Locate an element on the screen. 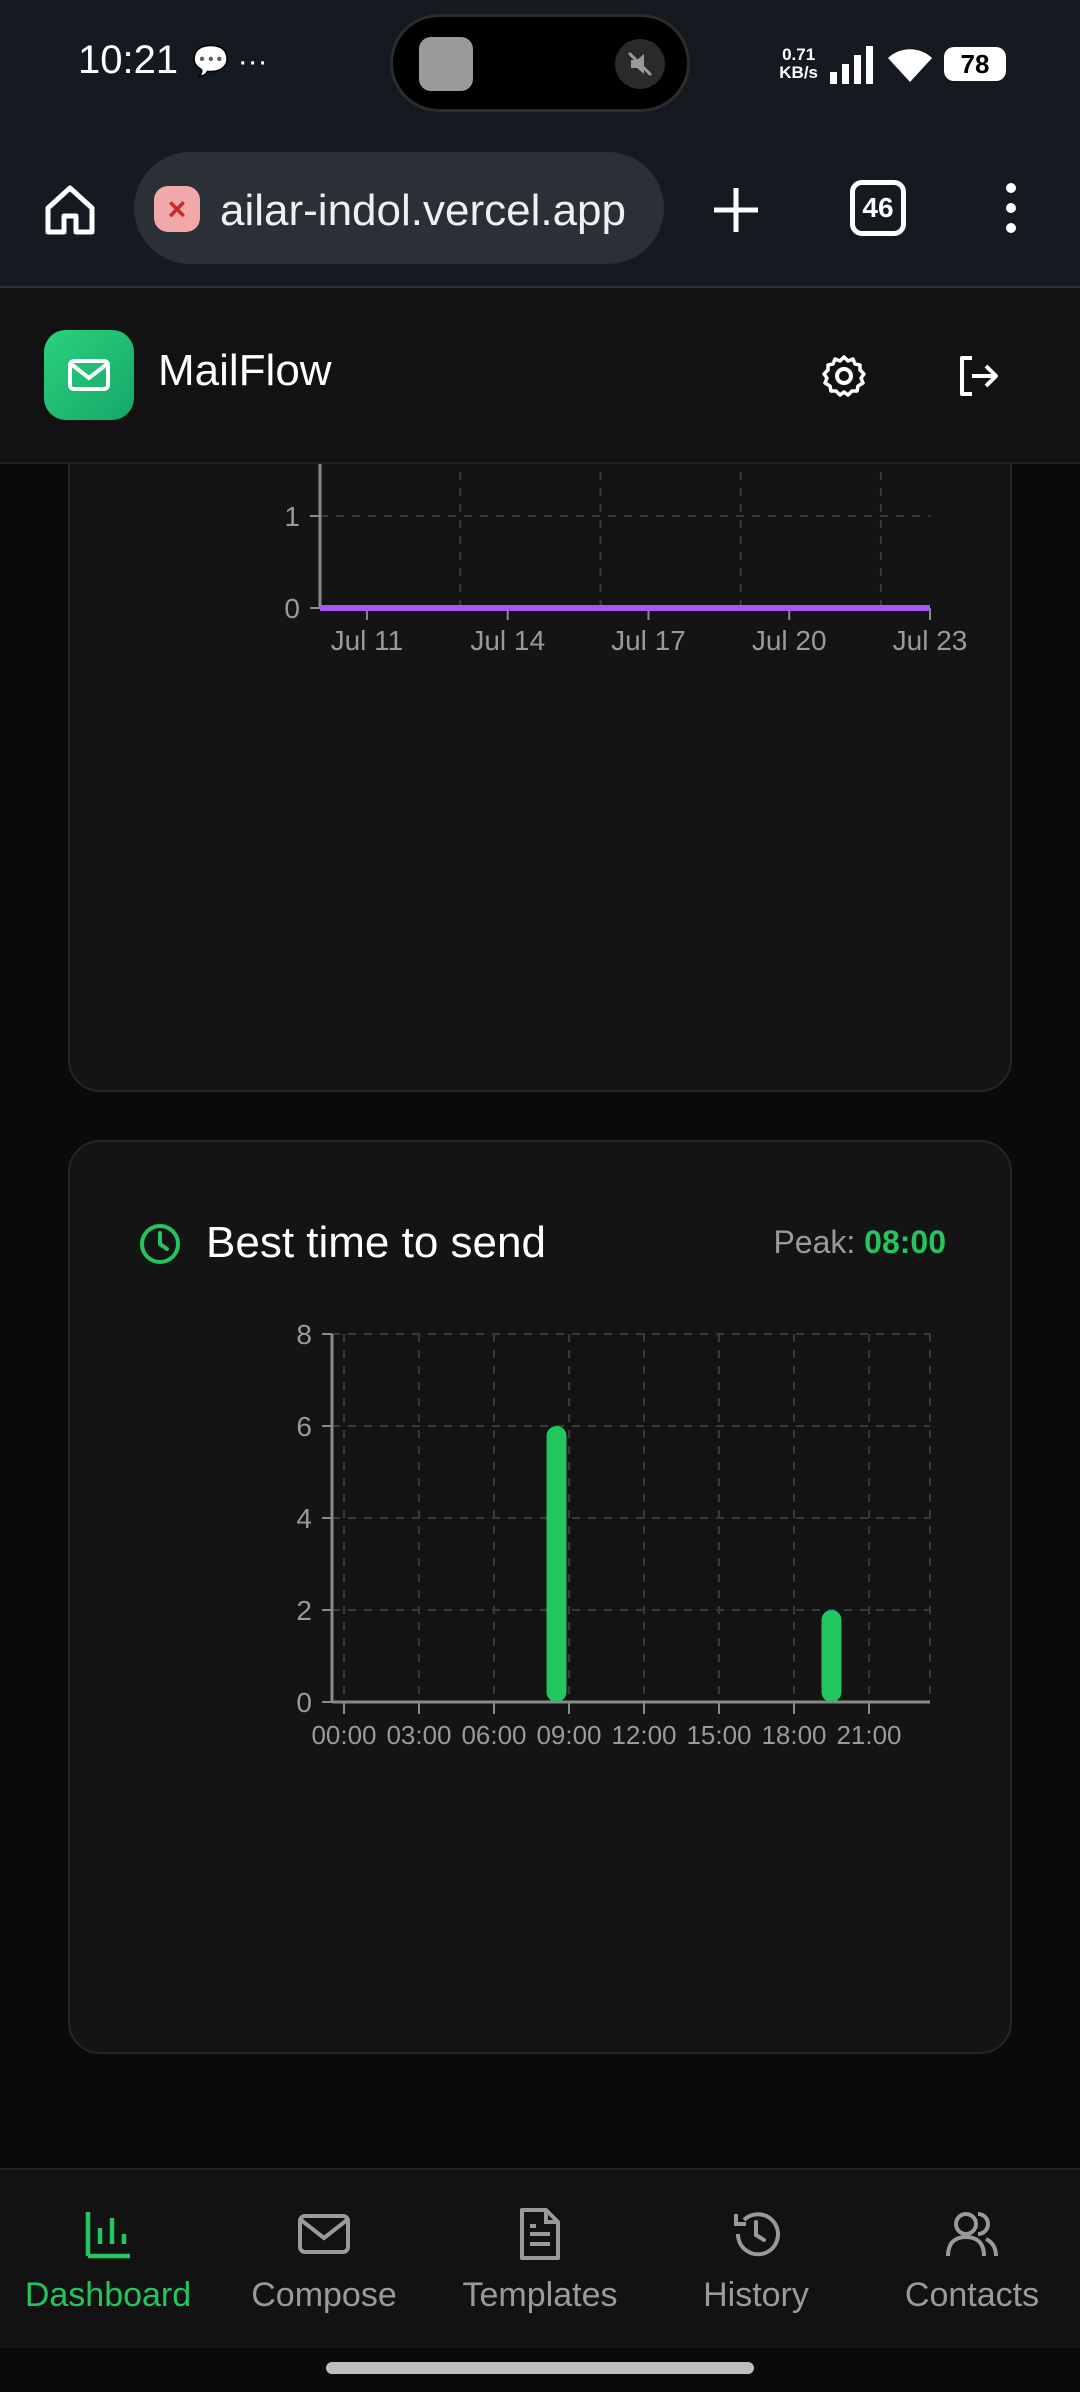  nav-label: Compose is located at coordinates (324, 2295).